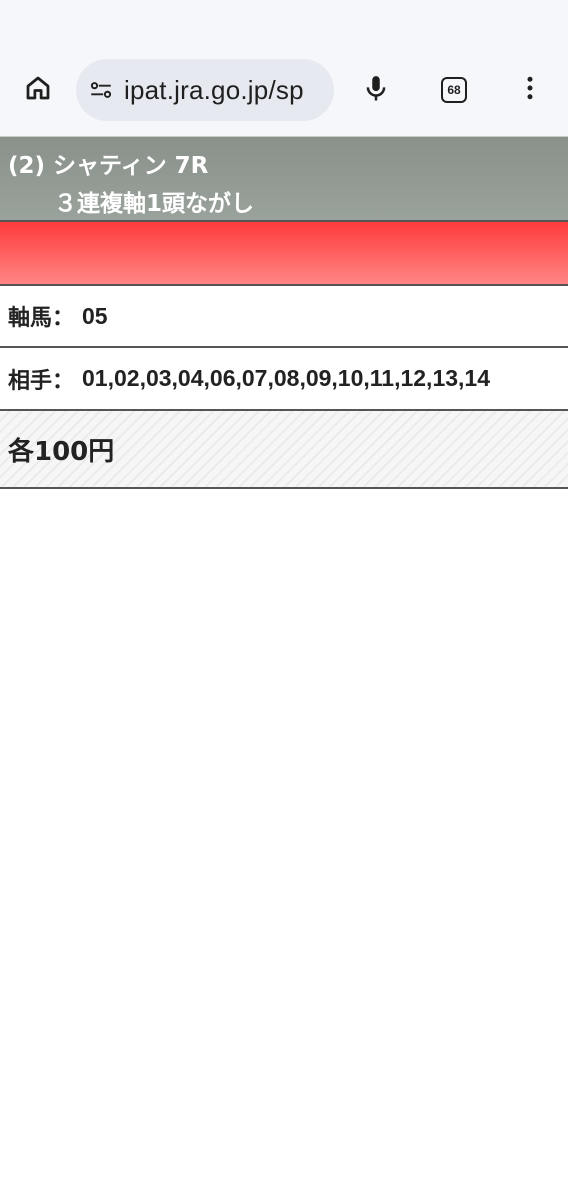 Image resolution: width=568 pixels, height=1199 pixels. I want to click on address-bar: ipat.jra.go.jp/sp, so click(205, 90).